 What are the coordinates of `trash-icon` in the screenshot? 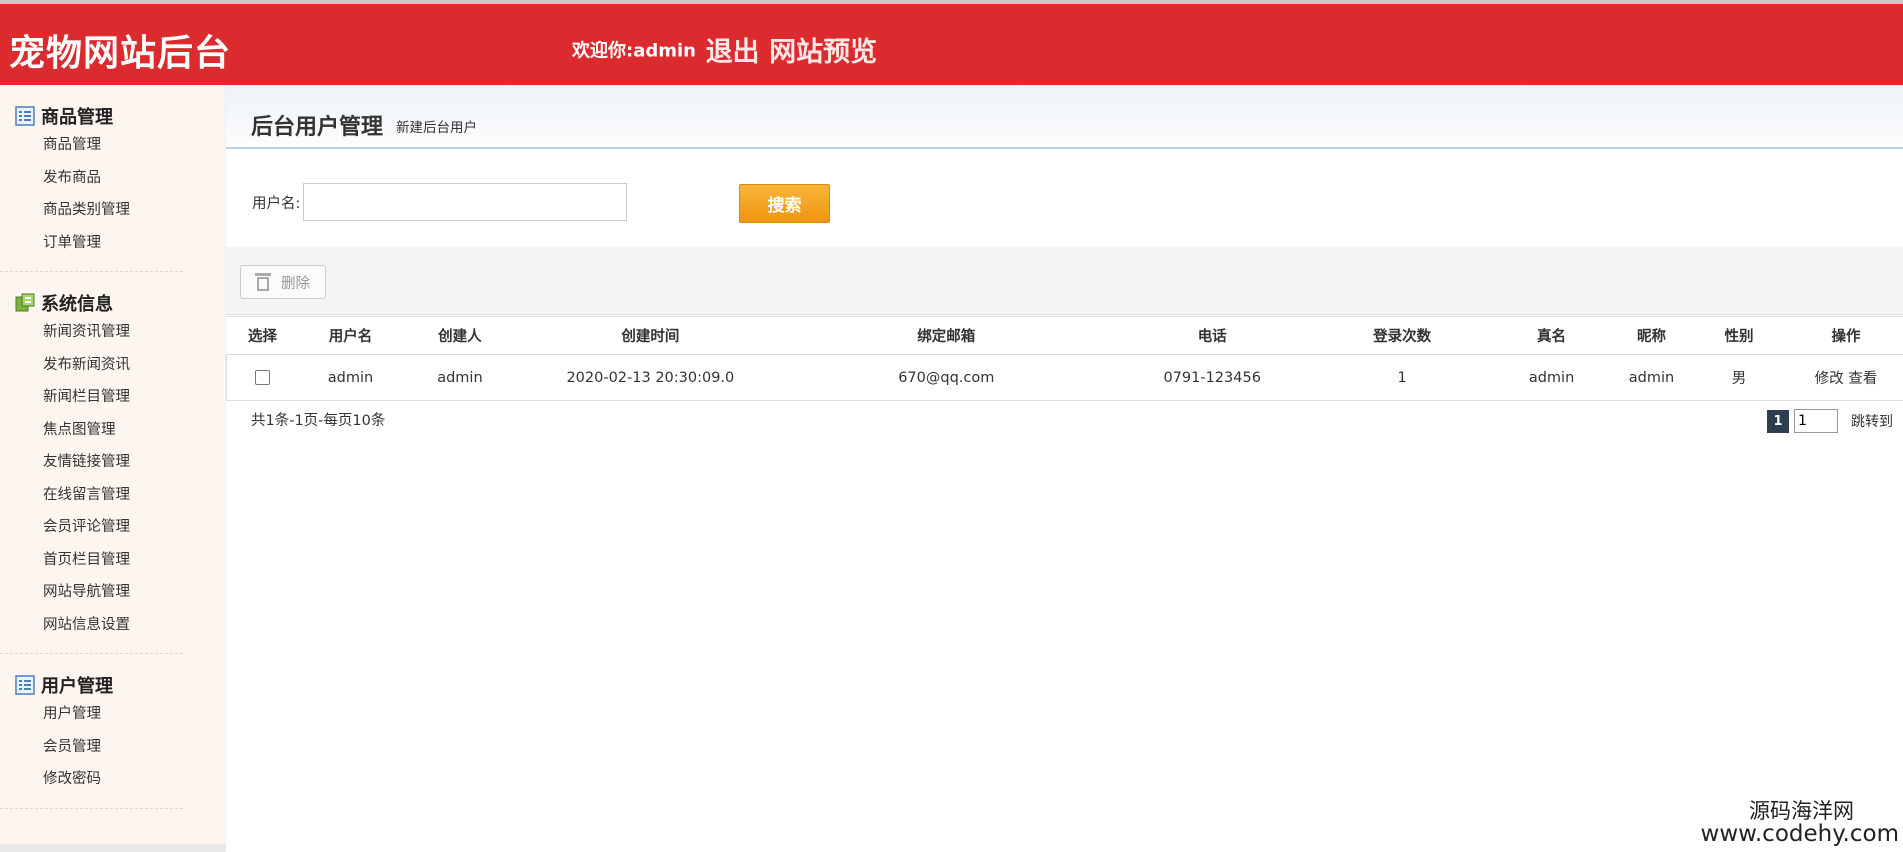 It's located at (263, 282).